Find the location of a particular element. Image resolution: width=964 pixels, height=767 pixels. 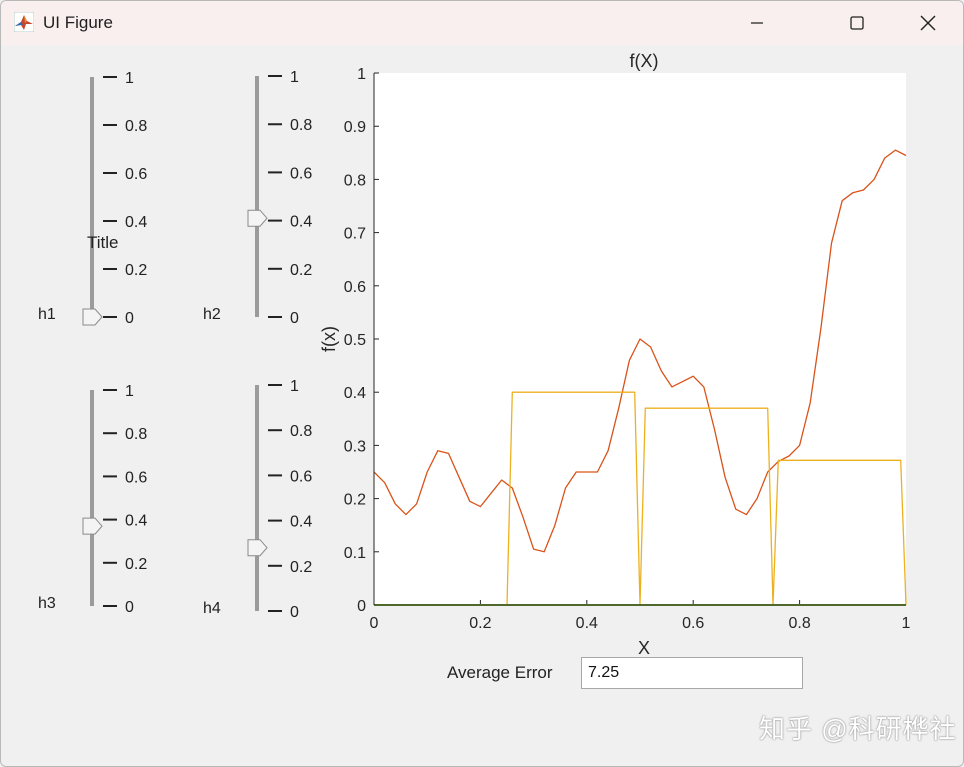

watermark: 知乎 @科研桦社 is located at coordinates (858, 727).